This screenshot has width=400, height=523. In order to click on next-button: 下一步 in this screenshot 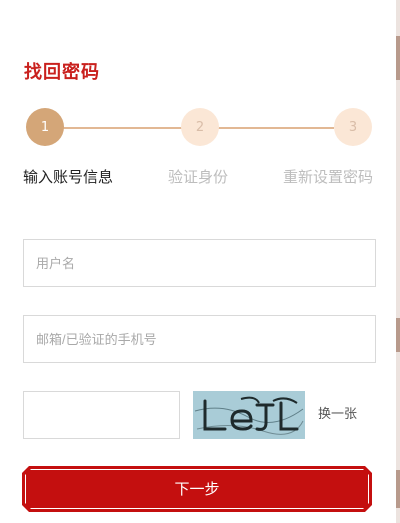, I will do `click(197, 489)`.